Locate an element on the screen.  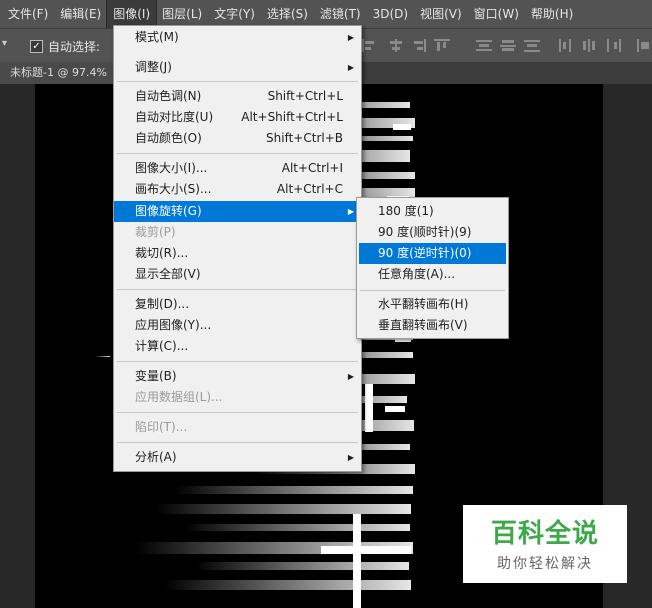
menu-item-rotate-180: 180 度(1) is located at coordinates (432, 211).